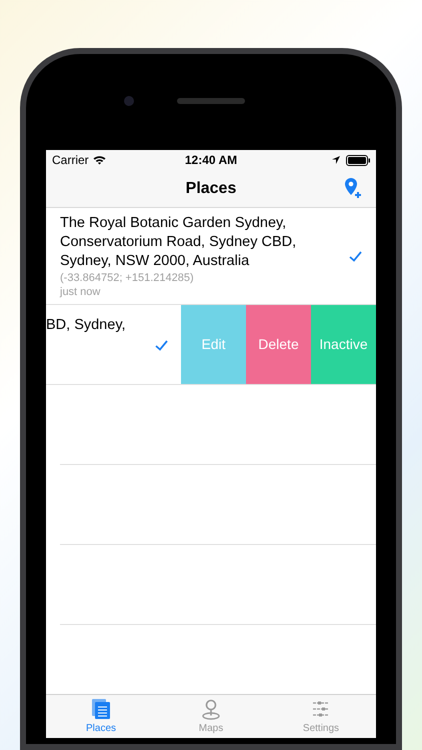  Describe the element at coordinates (321, 716) in the screenshot. I see `tab-item: Settings` at that location.